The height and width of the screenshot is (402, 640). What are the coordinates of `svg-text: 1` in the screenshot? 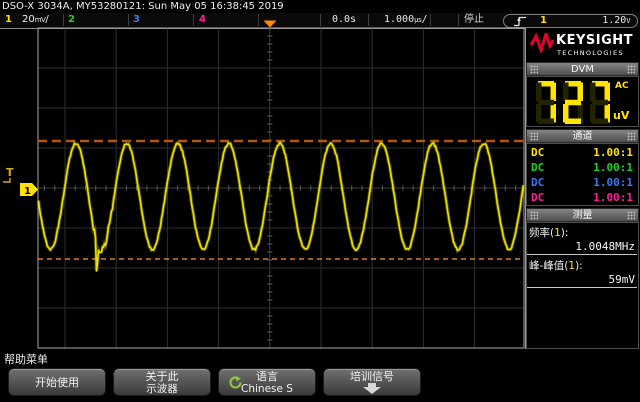 It's located at (27, 191).